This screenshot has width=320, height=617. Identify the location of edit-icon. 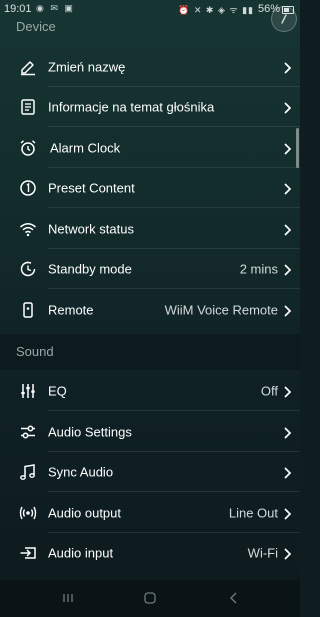
(28, 67).